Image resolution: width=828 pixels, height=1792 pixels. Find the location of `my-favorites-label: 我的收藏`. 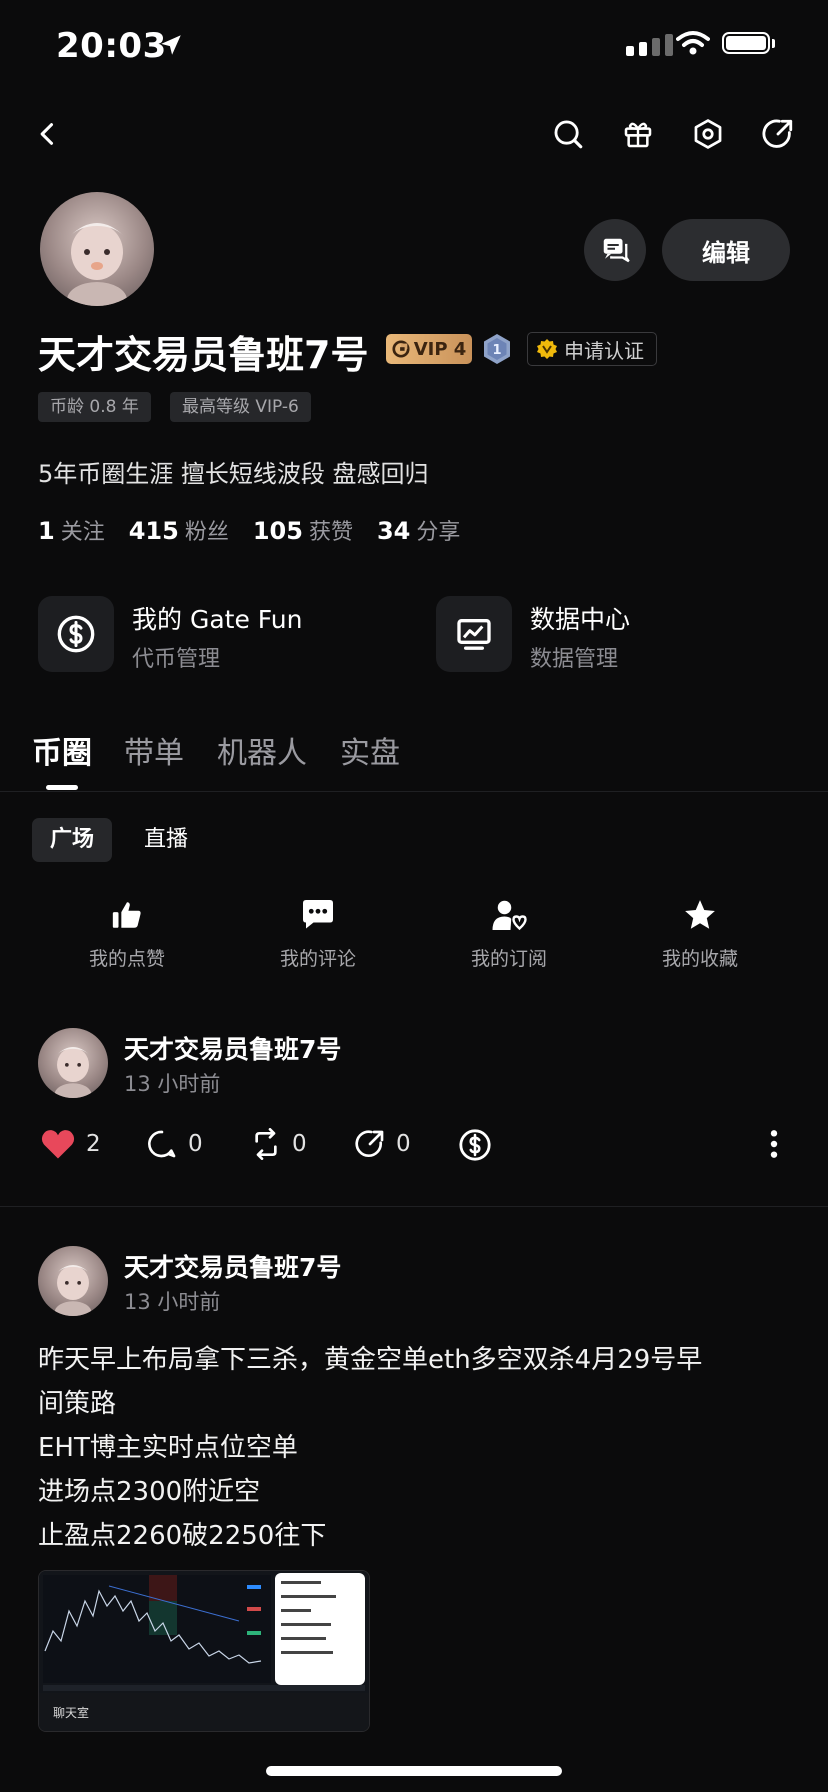

my-favorites-label: 我的收藏 is located at coordinates (699, 959).